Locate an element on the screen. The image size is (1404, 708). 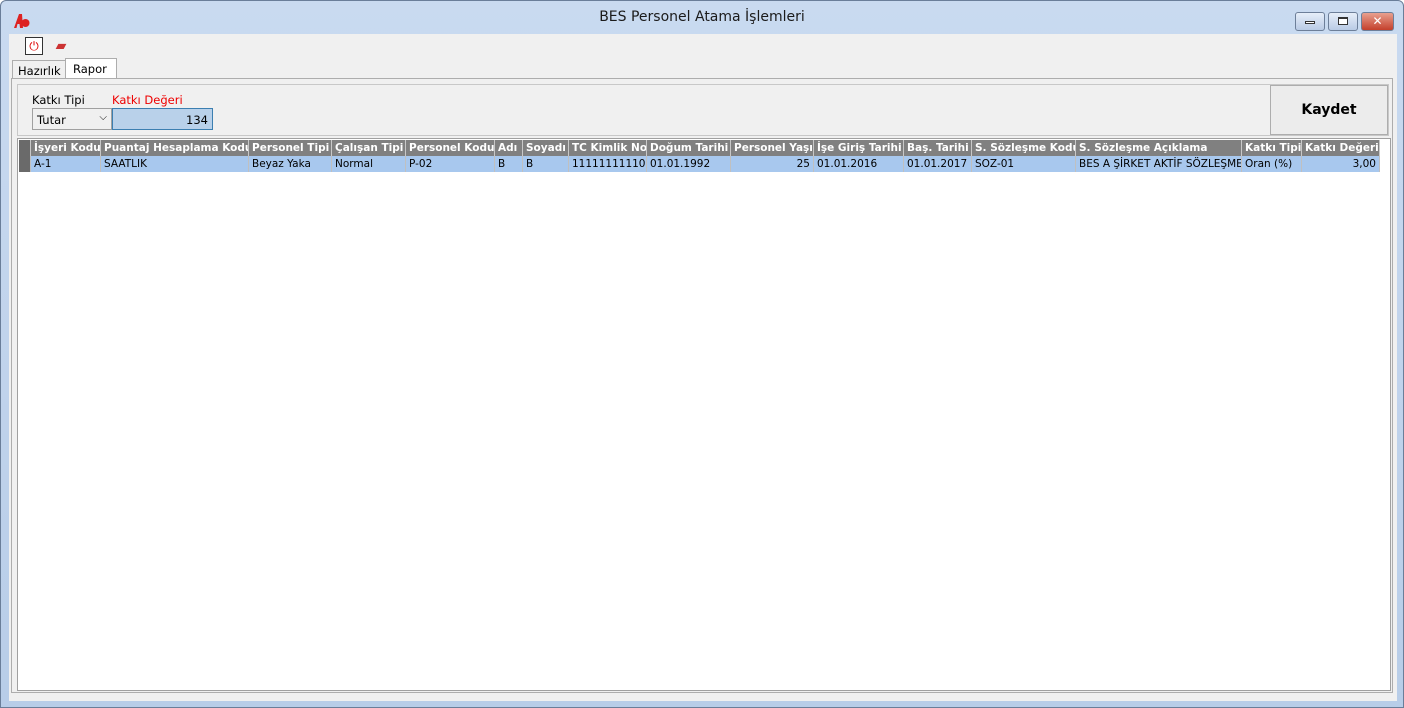
eraser-icon: ▰ is located at coordinates (61, 46).